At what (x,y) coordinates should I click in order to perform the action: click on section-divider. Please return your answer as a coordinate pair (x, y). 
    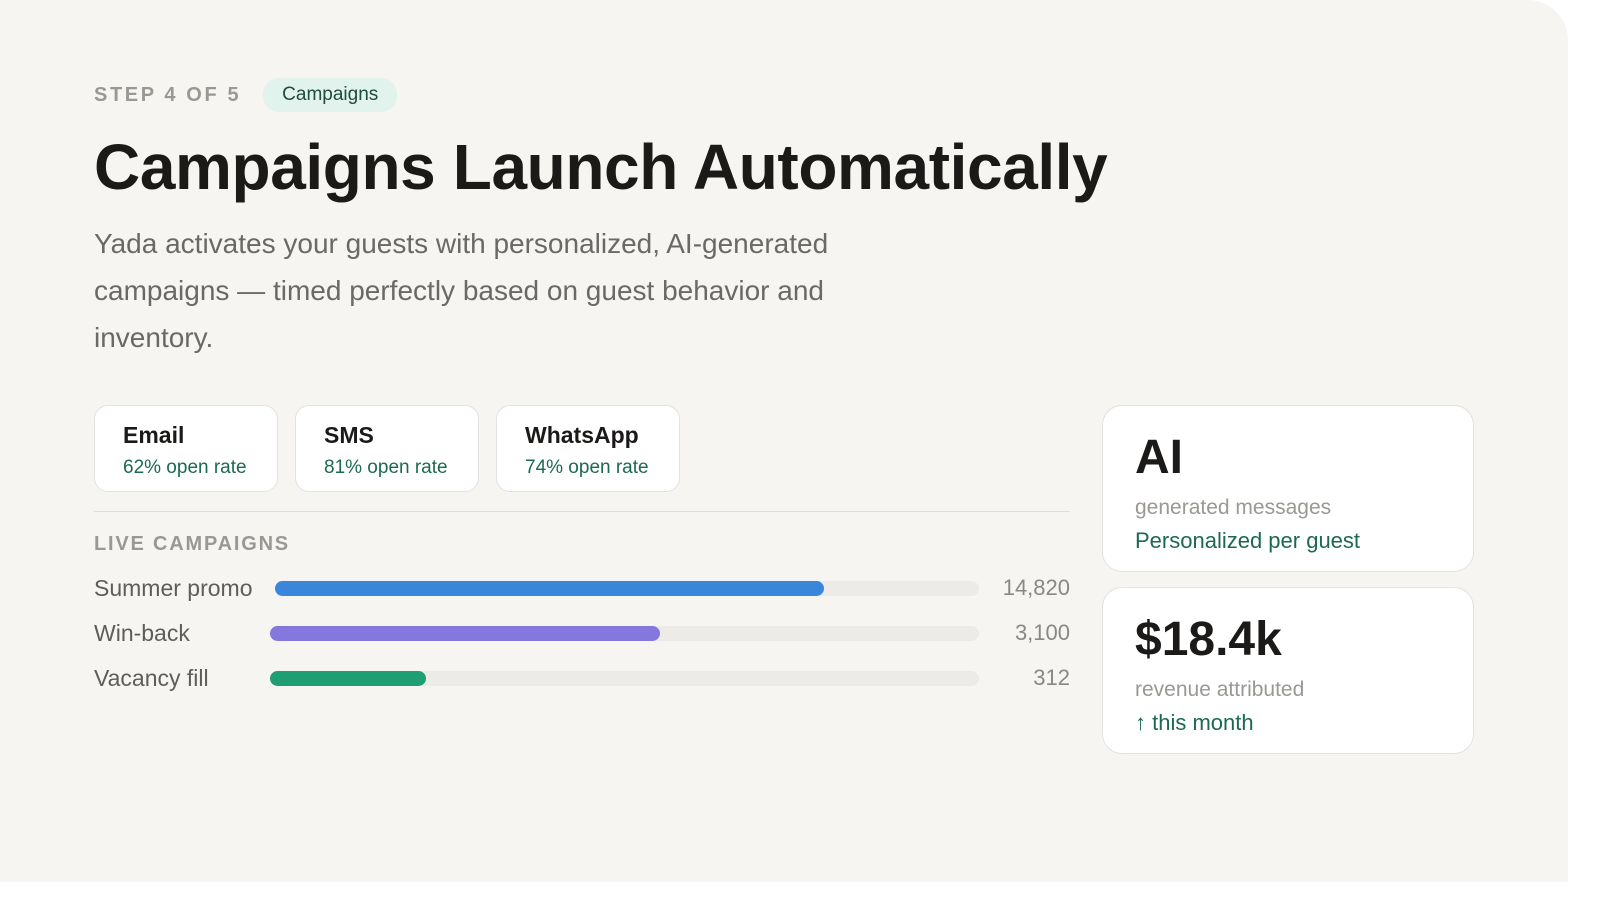
    Looking at the image, I should click on (582, 511).